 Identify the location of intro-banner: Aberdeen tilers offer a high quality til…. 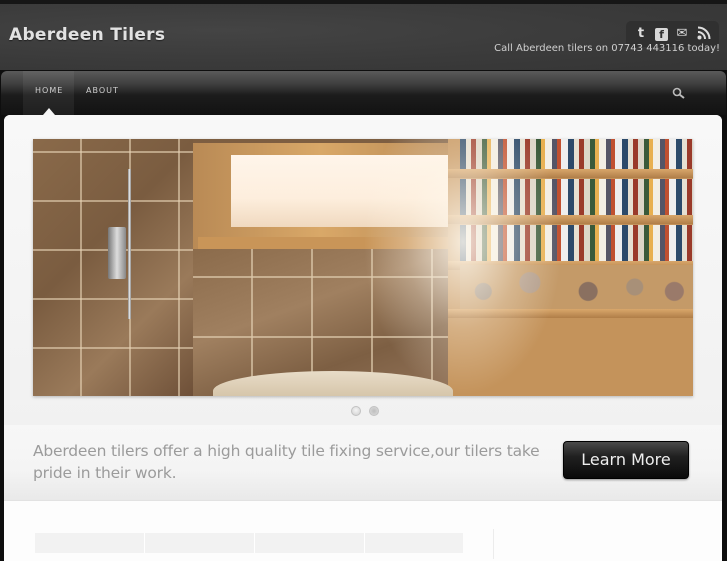
(363, 463).